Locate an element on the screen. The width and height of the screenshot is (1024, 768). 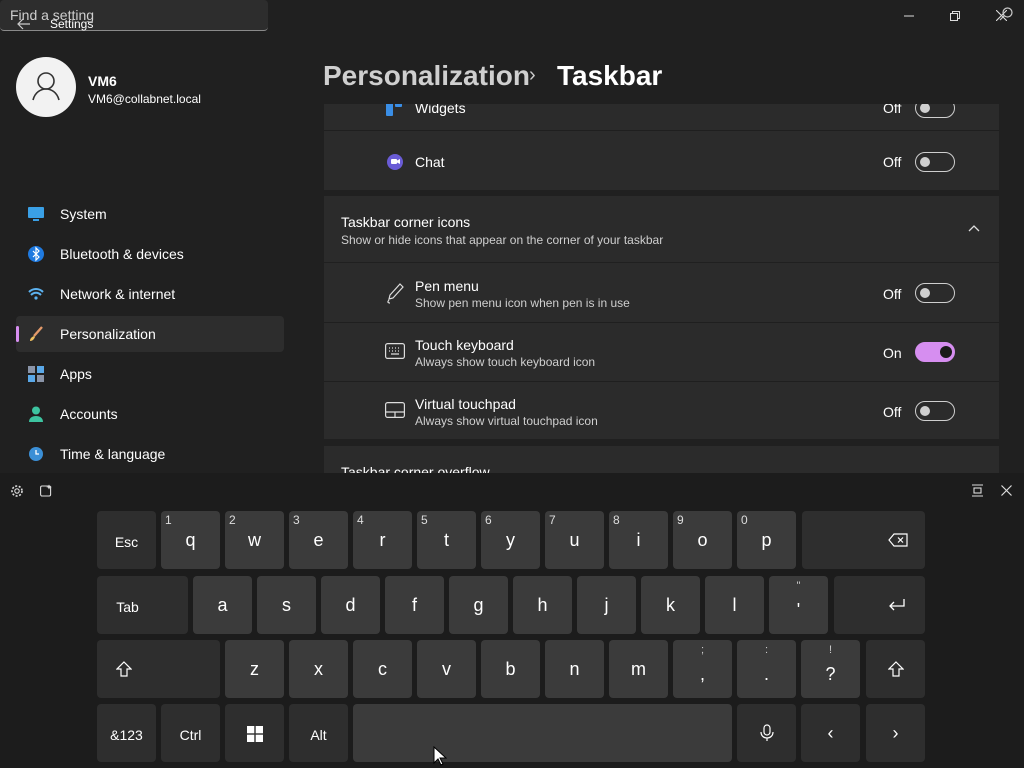
key-i: 8i is located at coordinates (638, 540).